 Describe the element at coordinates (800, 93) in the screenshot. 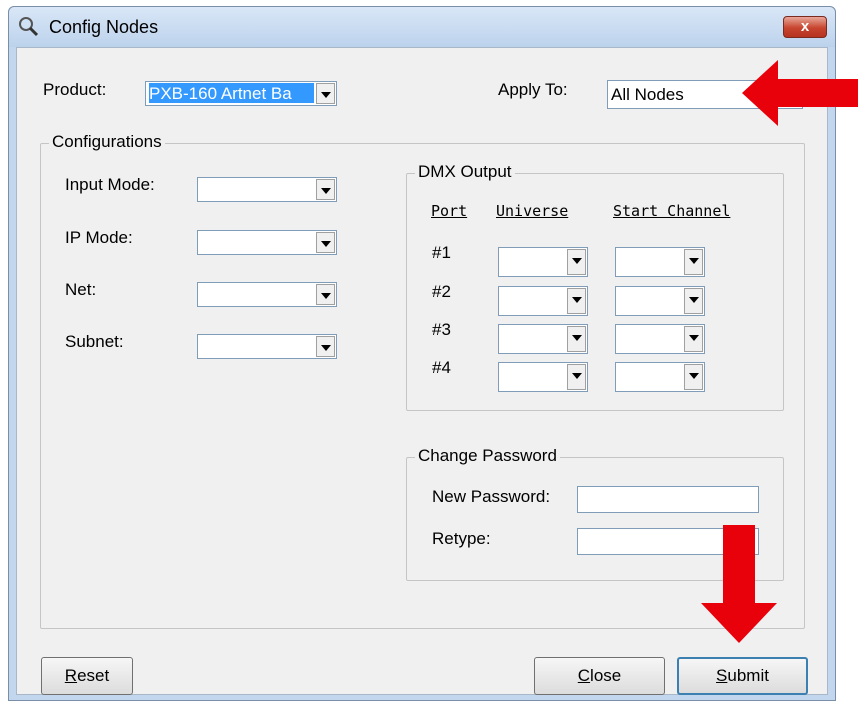

I see `left-arrow-annotation-icon` at that location.